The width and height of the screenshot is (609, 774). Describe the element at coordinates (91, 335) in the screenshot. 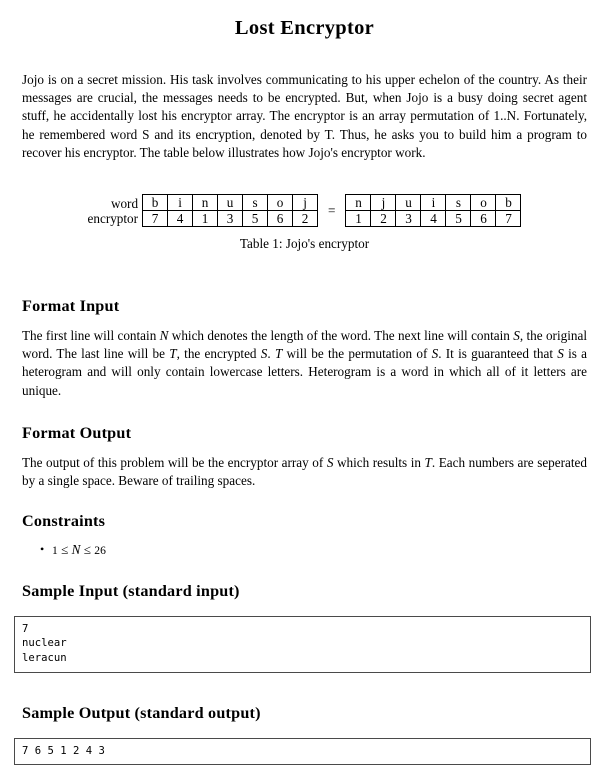

I see `text-run: The first line will contain` at that location.